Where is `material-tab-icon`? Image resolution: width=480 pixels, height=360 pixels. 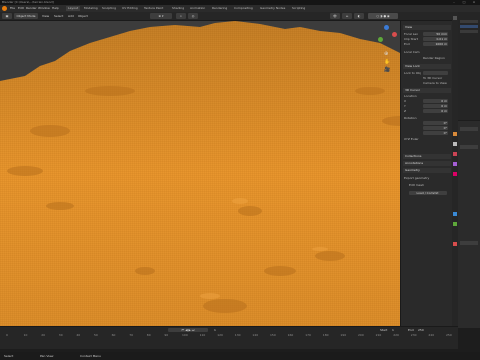
material-tab-icon is located at coordinates (455, 244).